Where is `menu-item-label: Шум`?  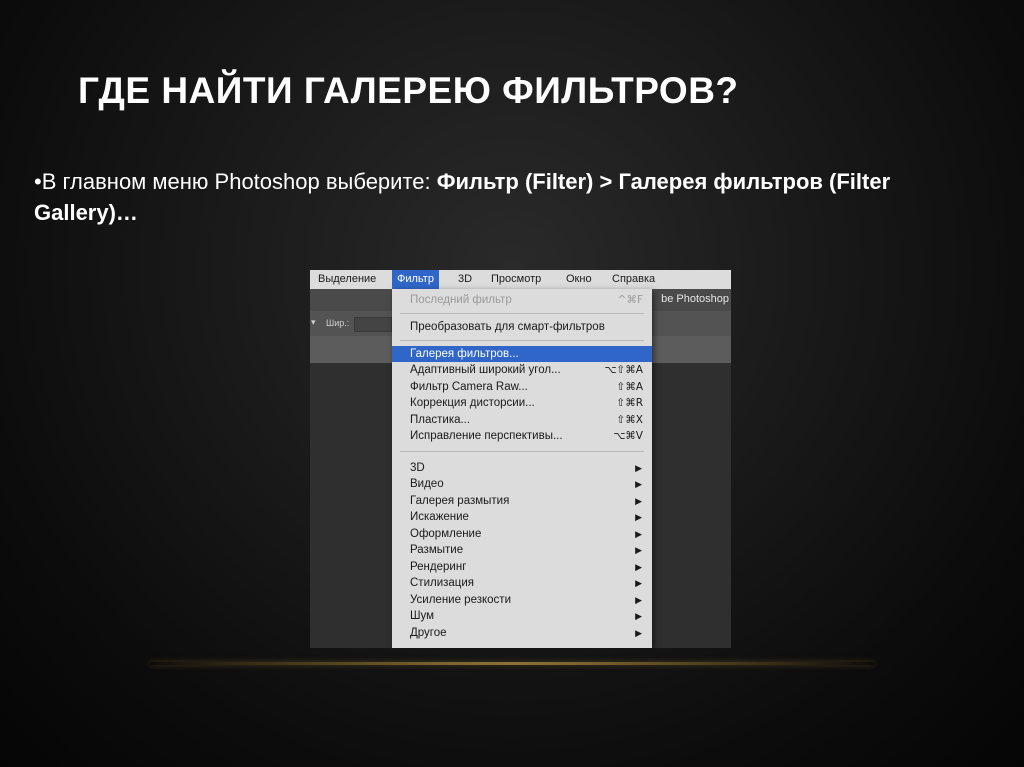
menu-item-label: Шум is located at coordinates (422, 616).